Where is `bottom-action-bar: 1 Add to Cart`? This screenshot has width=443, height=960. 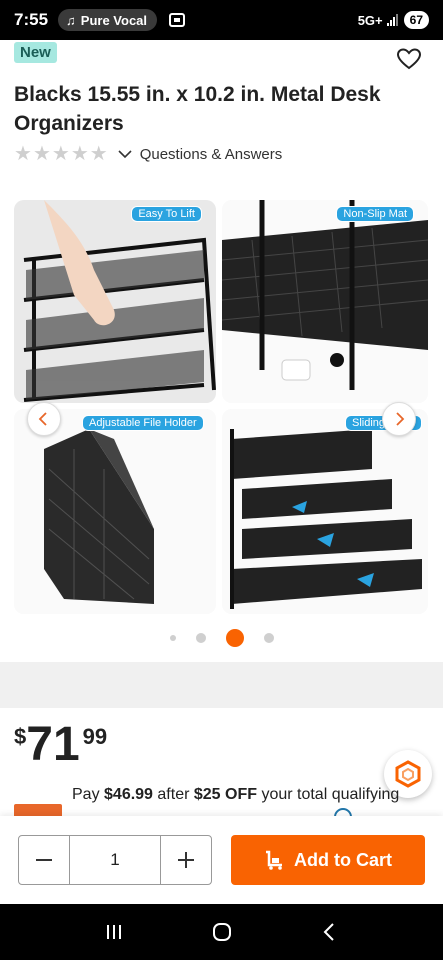 bottom-action-bar: 1 Add to Cart is located at coordinates (221, 860).